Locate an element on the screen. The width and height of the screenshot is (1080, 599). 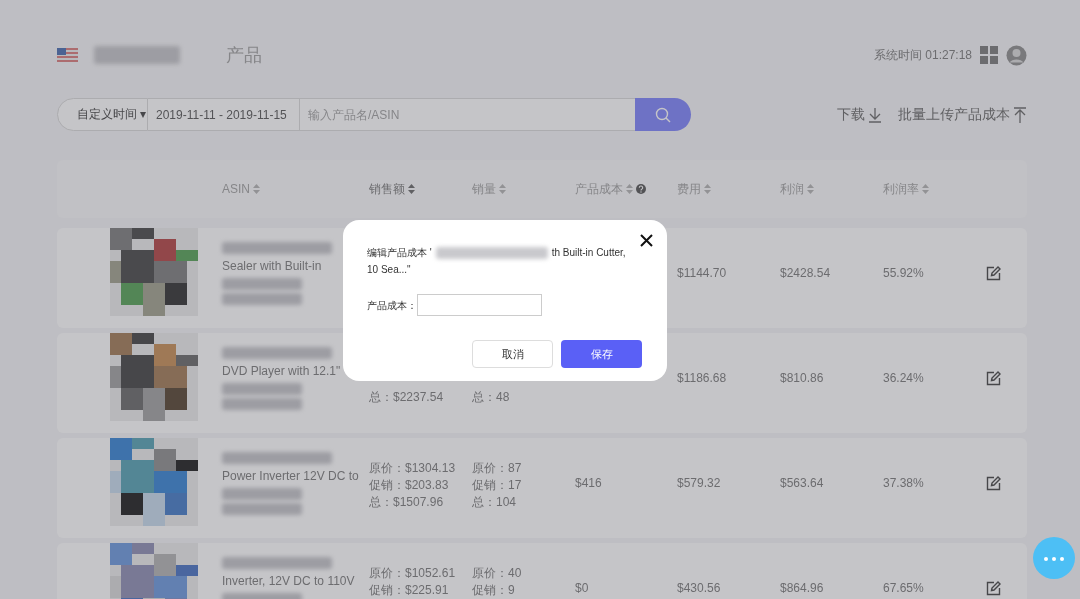
table-cell: 55.92% is located at coordinates (903, 273).